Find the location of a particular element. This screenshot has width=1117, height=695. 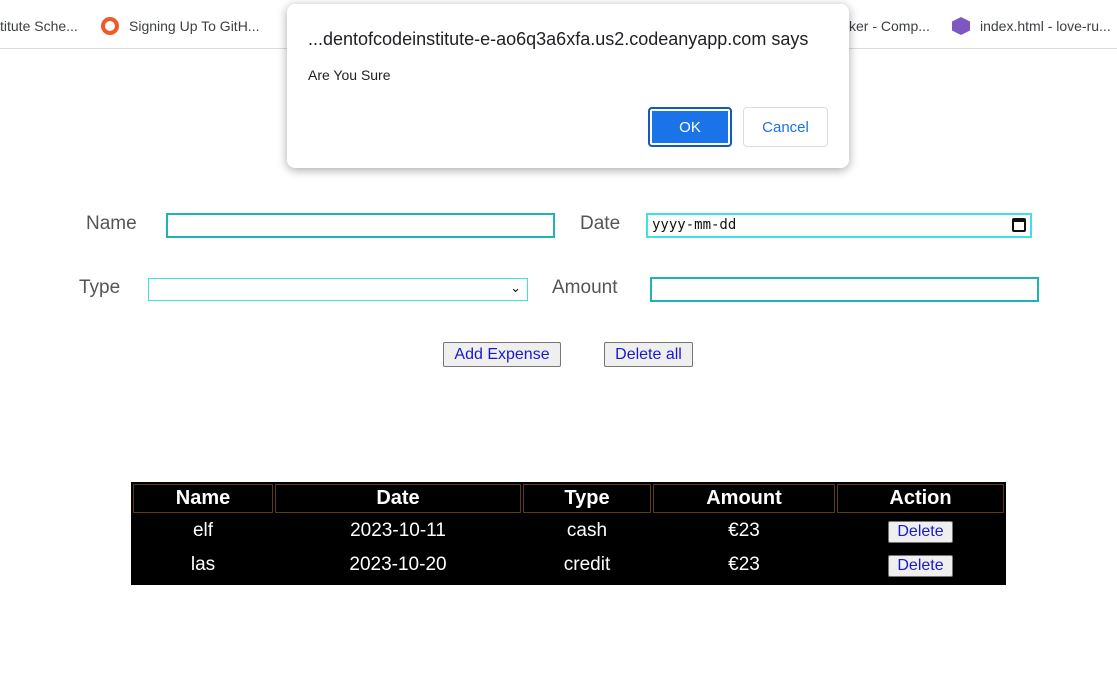

date-input: yyyy-mm-dd is located at coordinates (839, 225).